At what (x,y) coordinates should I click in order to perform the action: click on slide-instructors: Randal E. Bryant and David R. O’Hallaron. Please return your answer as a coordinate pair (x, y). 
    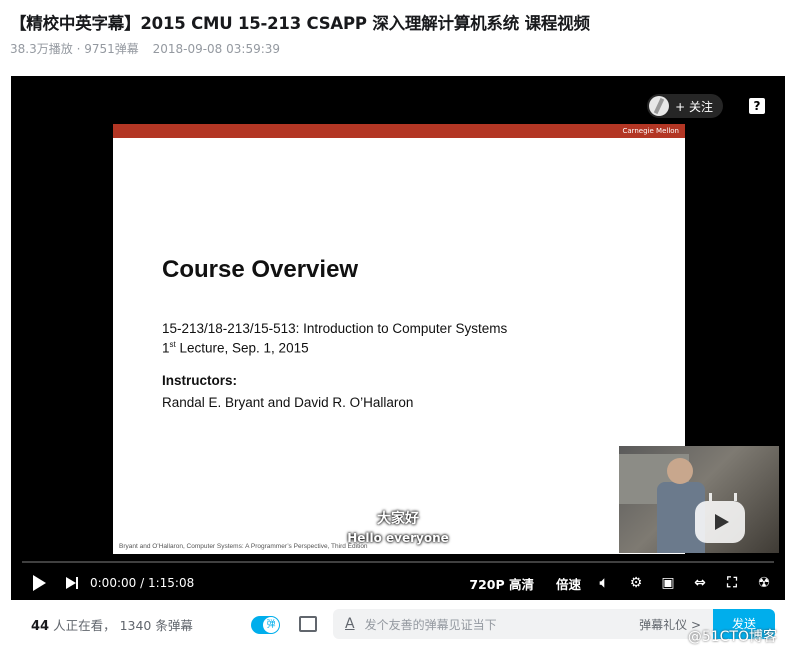
    Looking at the image, I should click on (288, 402).